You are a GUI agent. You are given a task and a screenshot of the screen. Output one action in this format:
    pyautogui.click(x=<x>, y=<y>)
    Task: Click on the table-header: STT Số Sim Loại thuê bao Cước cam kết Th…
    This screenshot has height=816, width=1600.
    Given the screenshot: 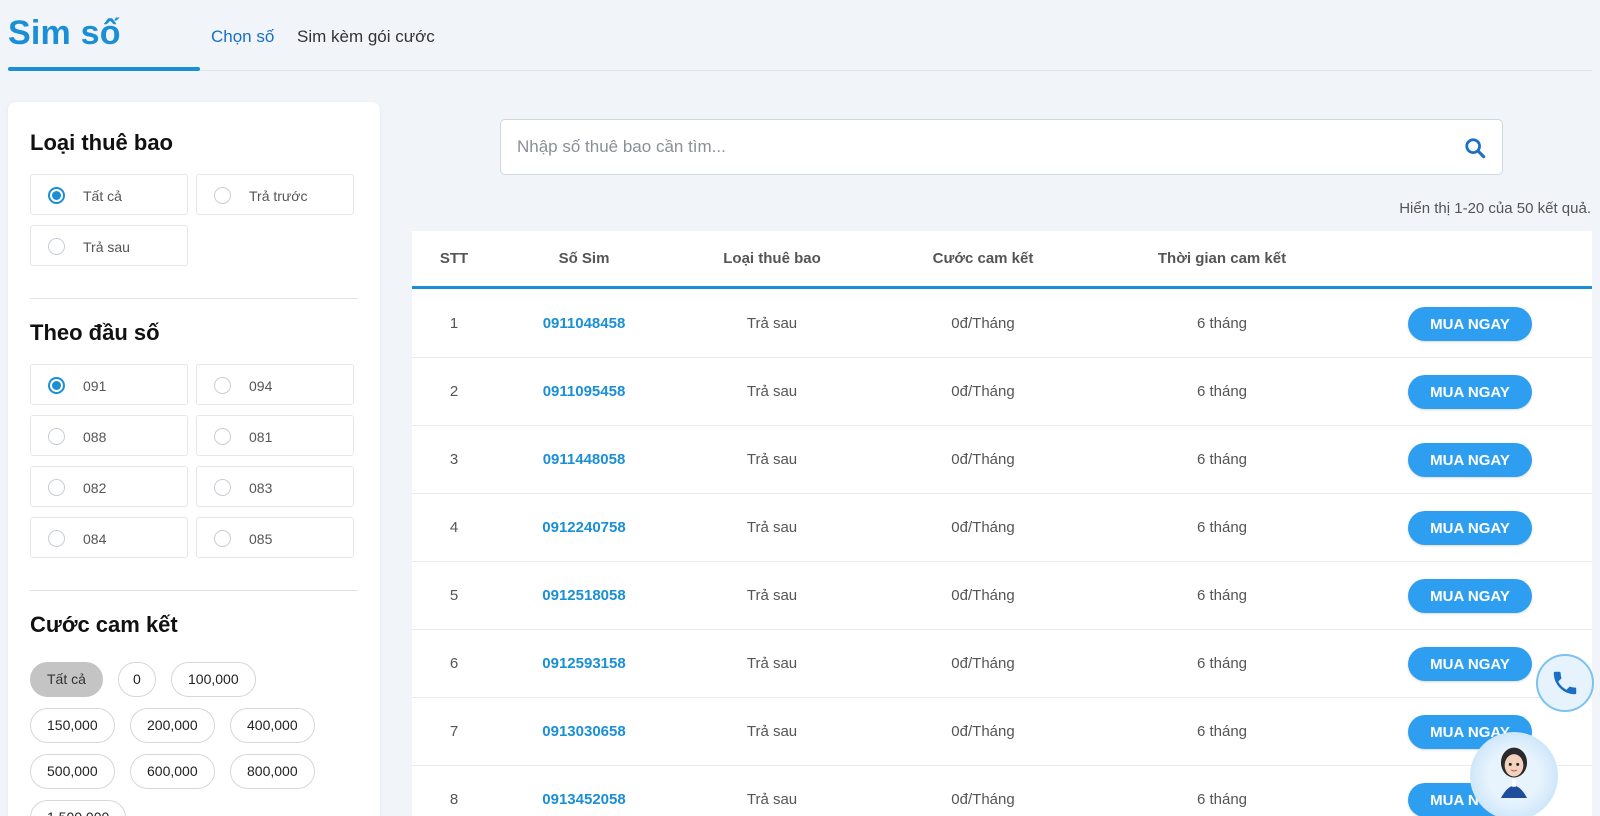 What is the action you would take?
    pyautogui.click(x=1002, y=260)
    